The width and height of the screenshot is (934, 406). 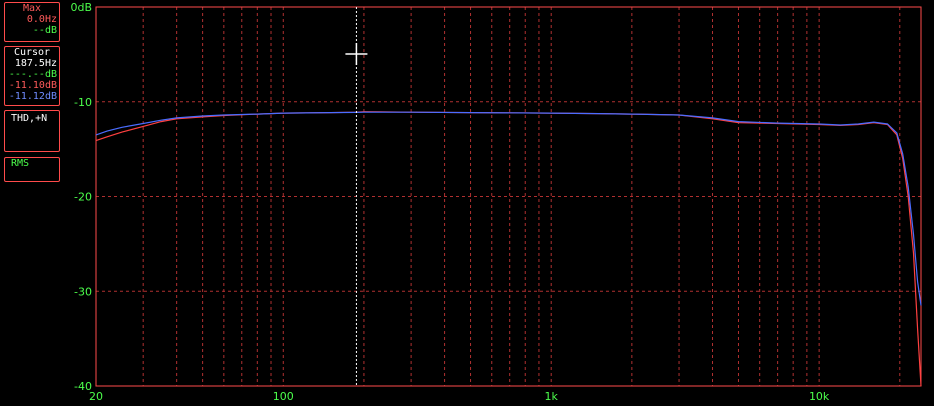 I want to click on x-tick-label: 1k, so click(x=552, y=396).